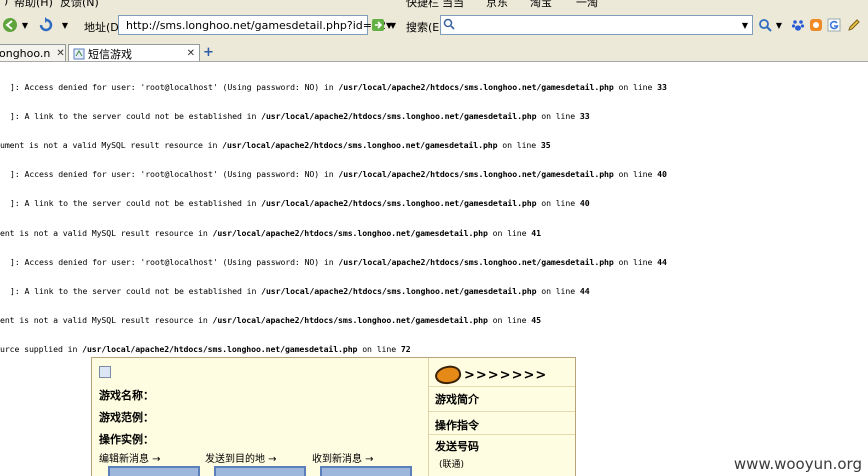  What do you see at coordinates (457, 446) in the screenshot?
I see `send-number-link: 发送号码` at bounding box center [457, 446].